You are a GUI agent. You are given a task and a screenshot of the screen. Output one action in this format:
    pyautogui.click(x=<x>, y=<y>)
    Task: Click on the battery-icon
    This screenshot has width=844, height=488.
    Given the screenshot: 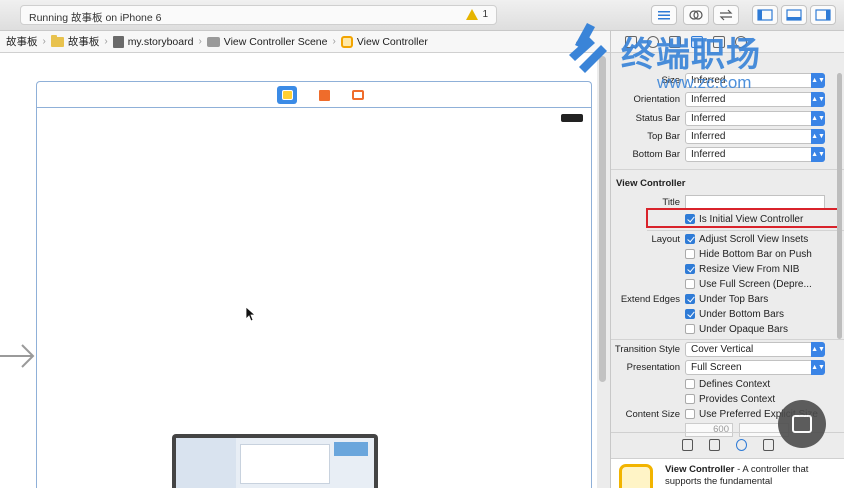 What is the action you would take?
    pyautogui.click(x=572, y=118)
    